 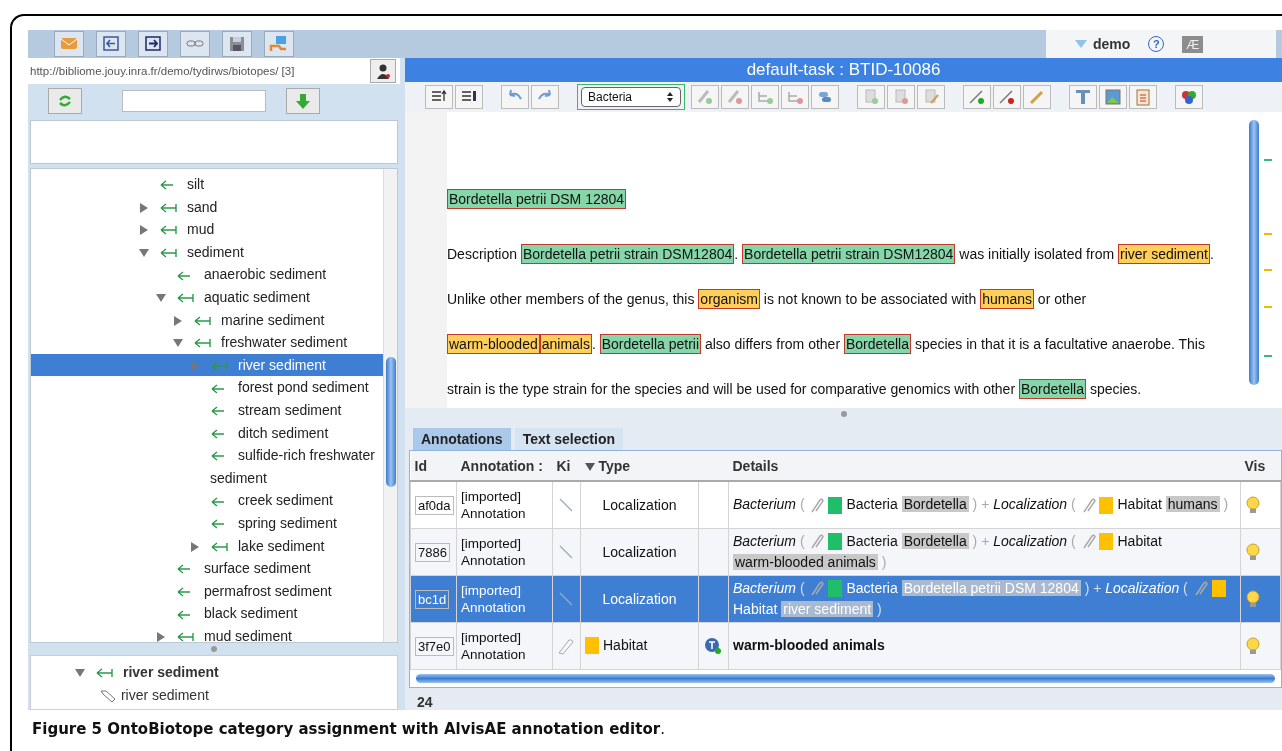 What do you see at coordinates (207, 613) in the screenshot?
I see `tree-item: black sediment` at bounding box center [207, 613].